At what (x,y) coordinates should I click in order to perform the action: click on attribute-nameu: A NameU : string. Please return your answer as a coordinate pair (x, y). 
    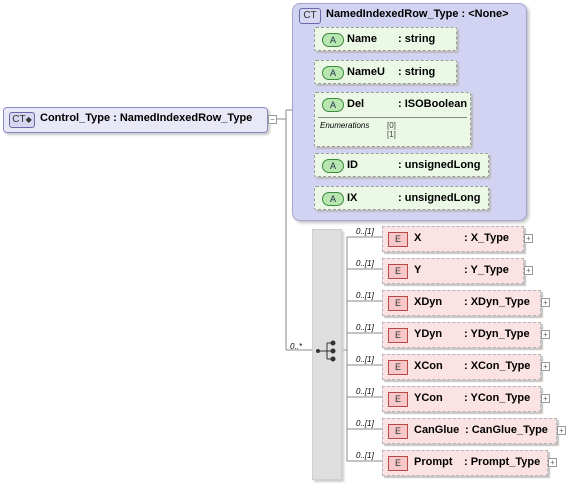
    Looking at the image, I should click on (385, 72).